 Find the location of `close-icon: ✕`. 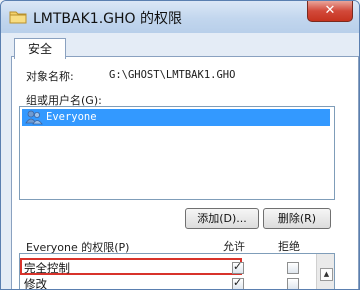

close-icon: ✕ is located at coordinates (330, 10).